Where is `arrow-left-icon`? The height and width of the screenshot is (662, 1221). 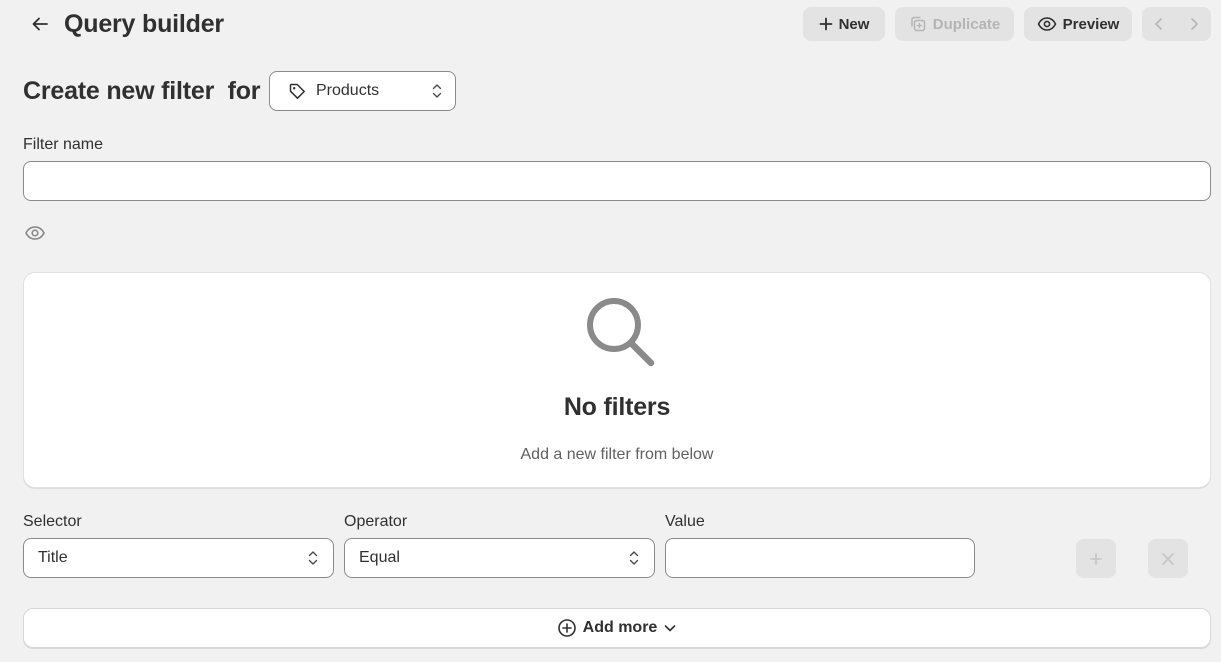
arrow-left-icon is located at coordinates (40, 24).